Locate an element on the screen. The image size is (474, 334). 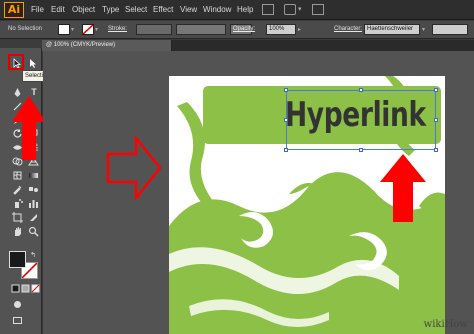
swap-colors-icon: ↰ is located at coordinates (33, 256).